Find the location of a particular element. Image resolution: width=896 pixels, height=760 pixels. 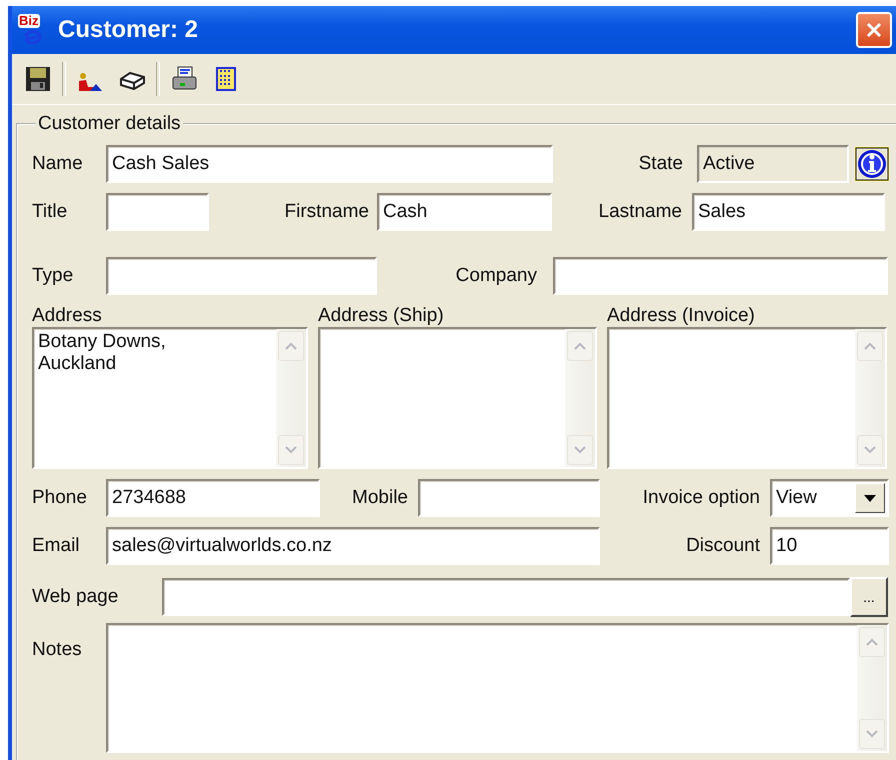

field-label: State is located at coordinates (660, 164).